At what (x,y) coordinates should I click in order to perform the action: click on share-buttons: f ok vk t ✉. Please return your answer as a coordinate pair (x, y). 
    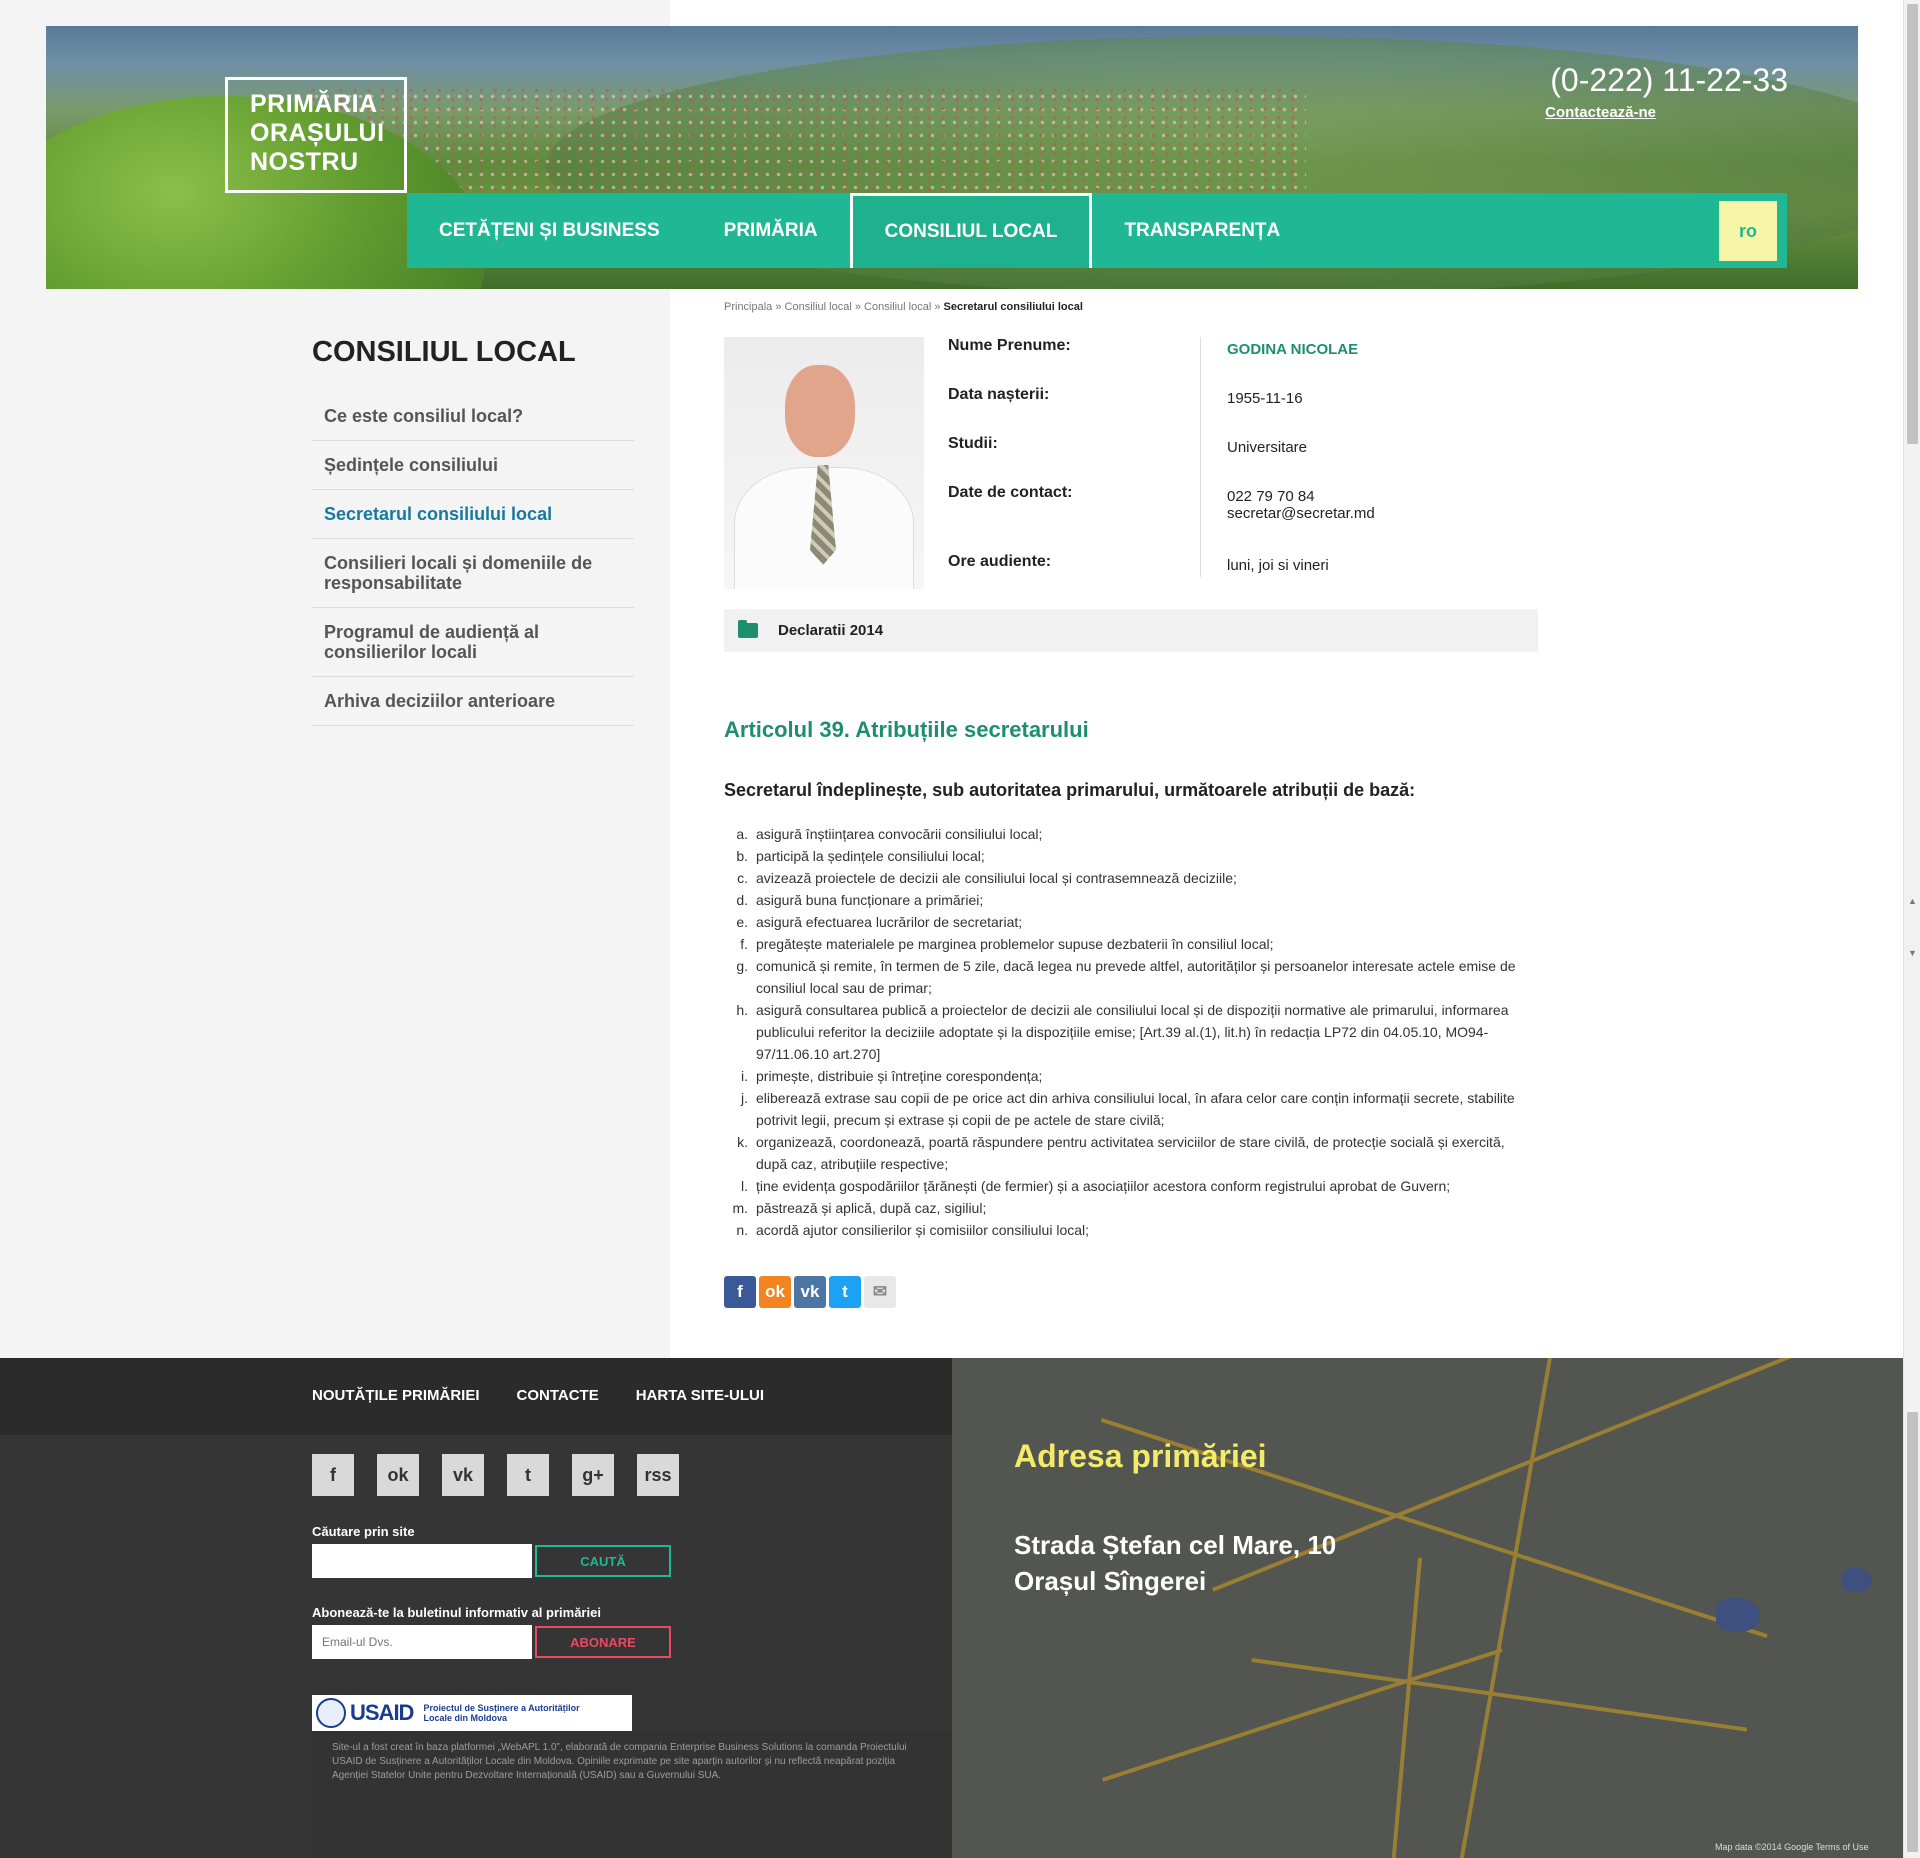
    Looking at the image, I should click on (810, 1292).